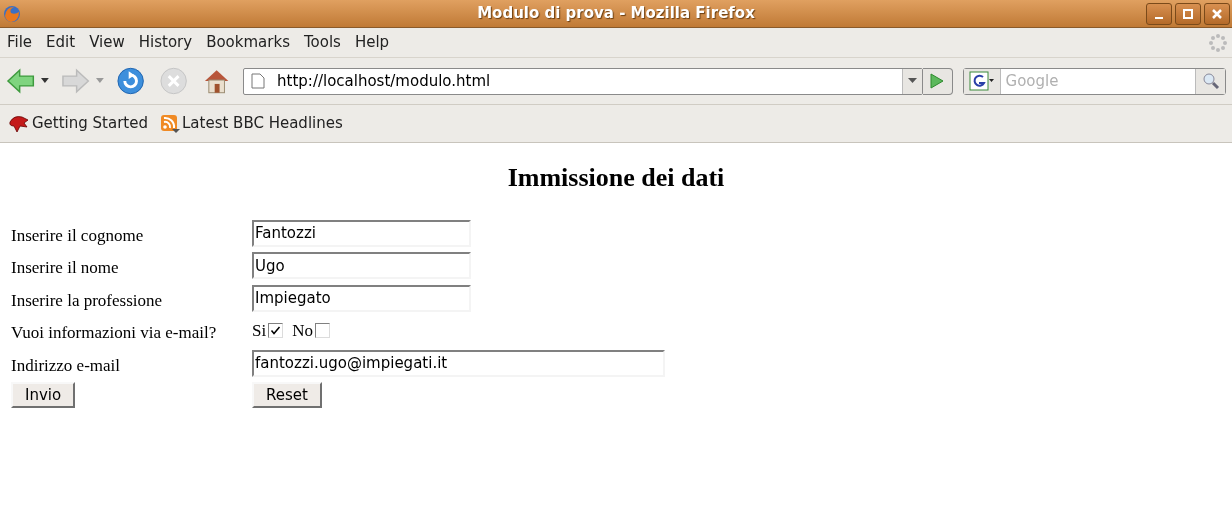 Image resolution: width=1232 pixels, height=510 pixels. I want to click on play-icon, so click(937, 81).